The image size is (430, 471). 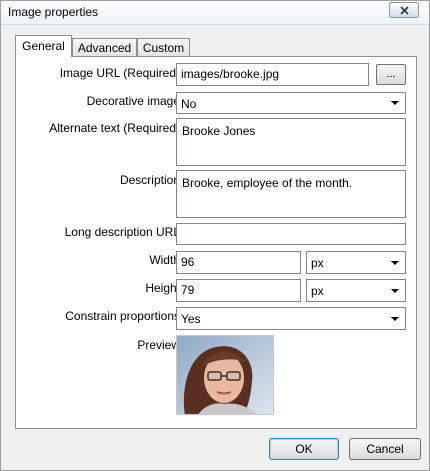 I want to click on width-label: Width, so click(x=164, y=260).